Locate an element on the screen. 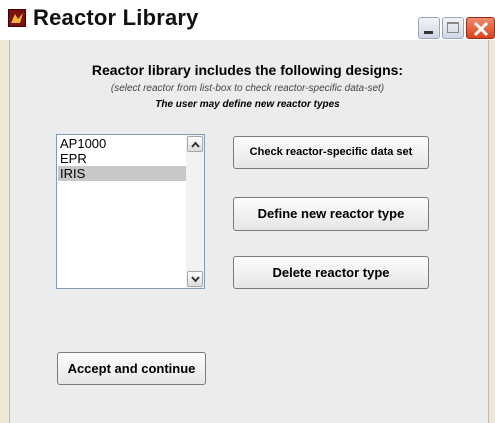 This screenshot has width=495, height=423. maximize-button is located at coordinates (453, 28).